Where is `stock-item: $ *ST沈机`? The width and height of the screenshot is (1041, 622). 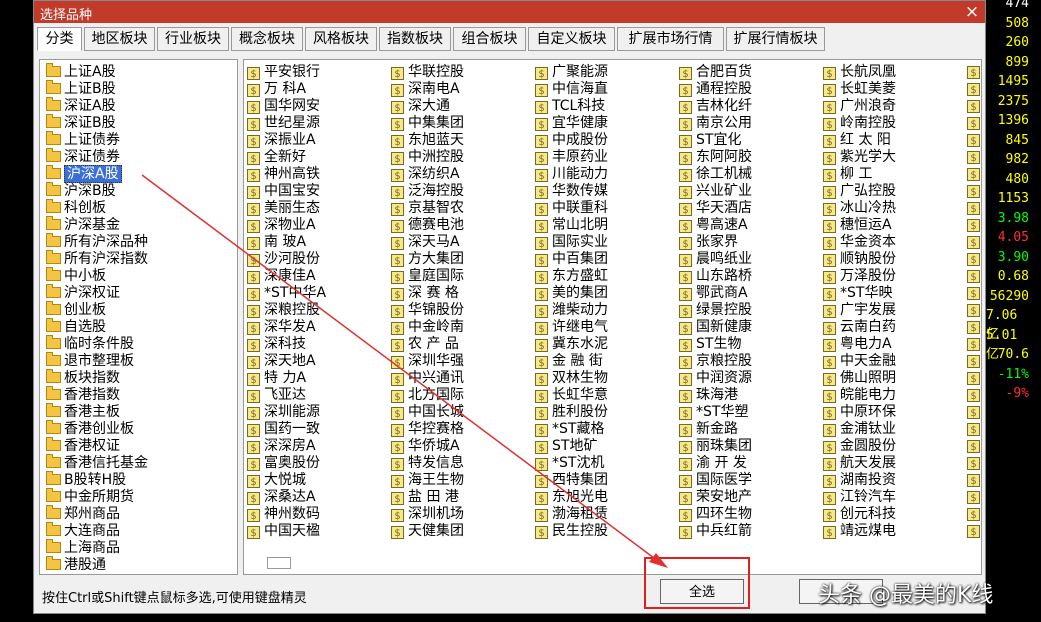
stock-item: $ *ST沈机 is located at coordinates (569, 463).